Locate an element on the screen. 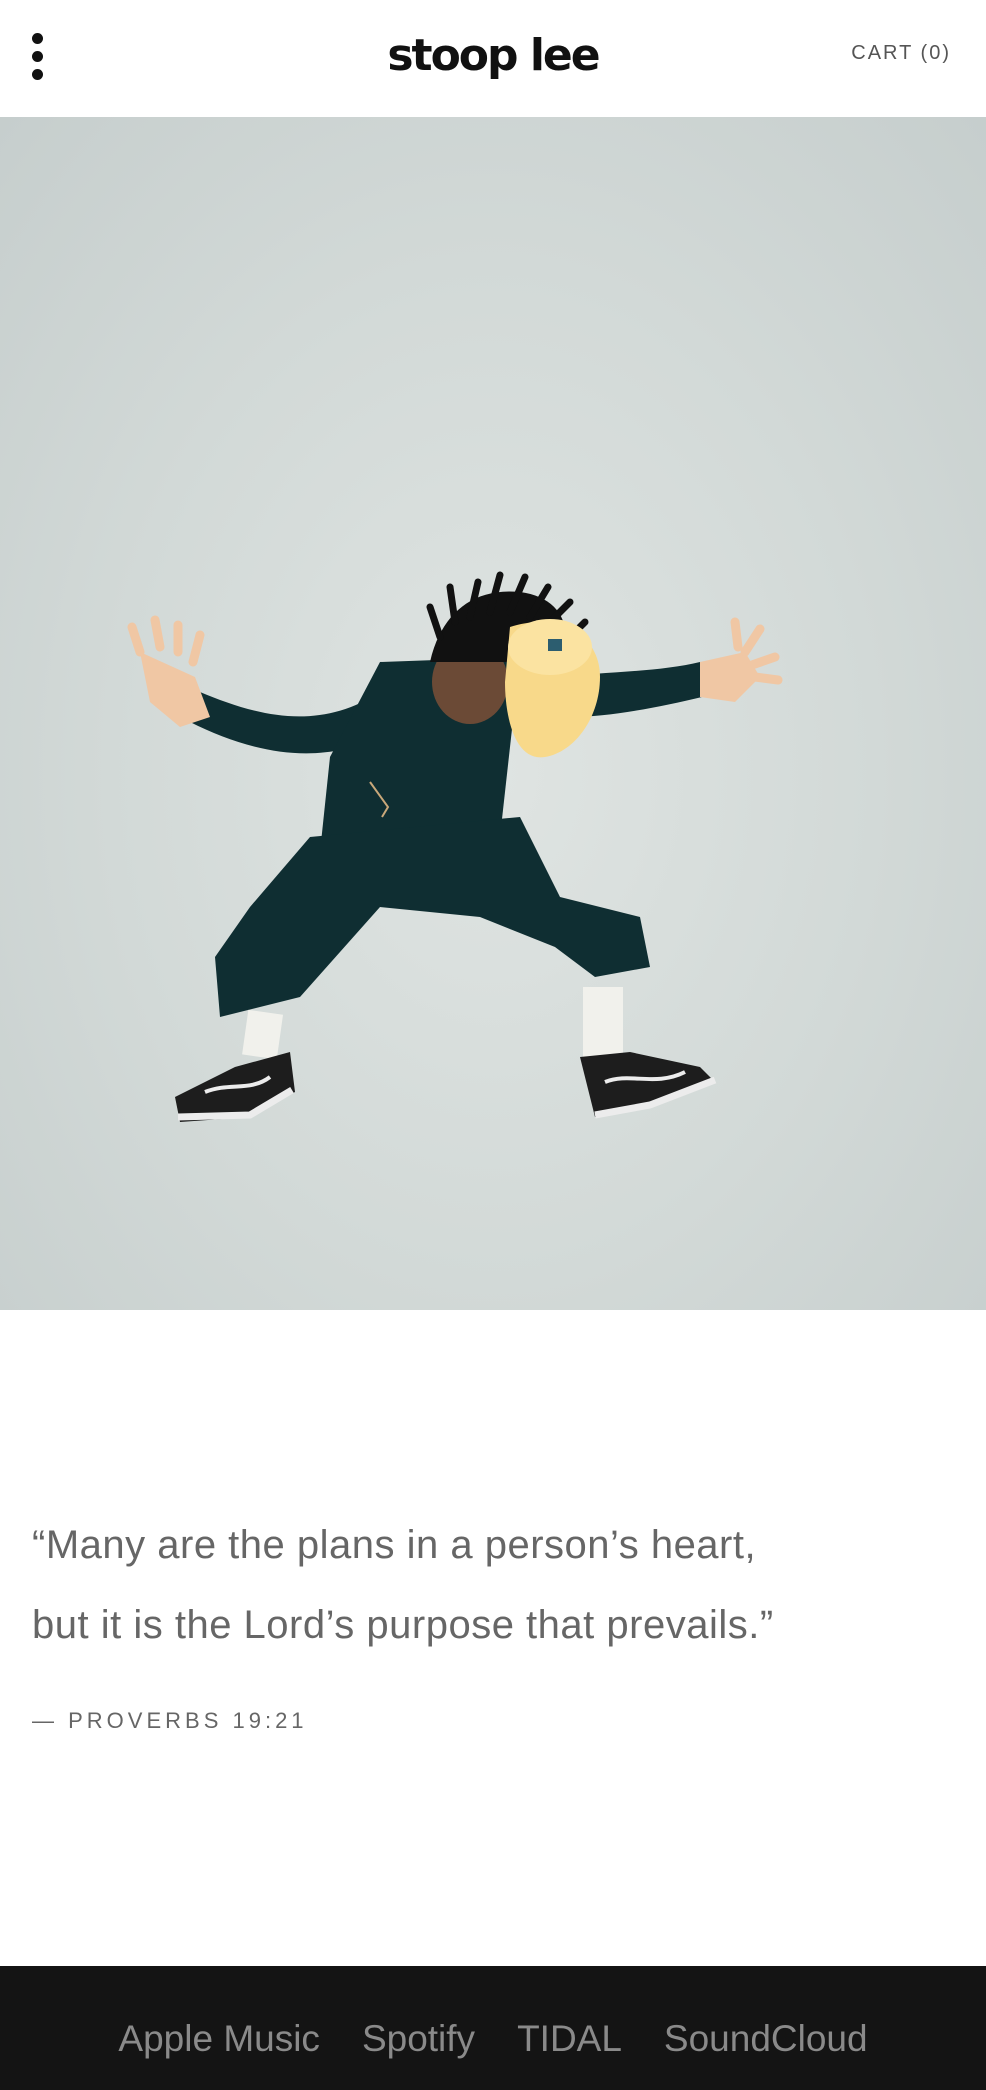 The height and width of the screenshot is (2090, 986). apple-music-link: Apple Music is located at coordinates (219, 2039).